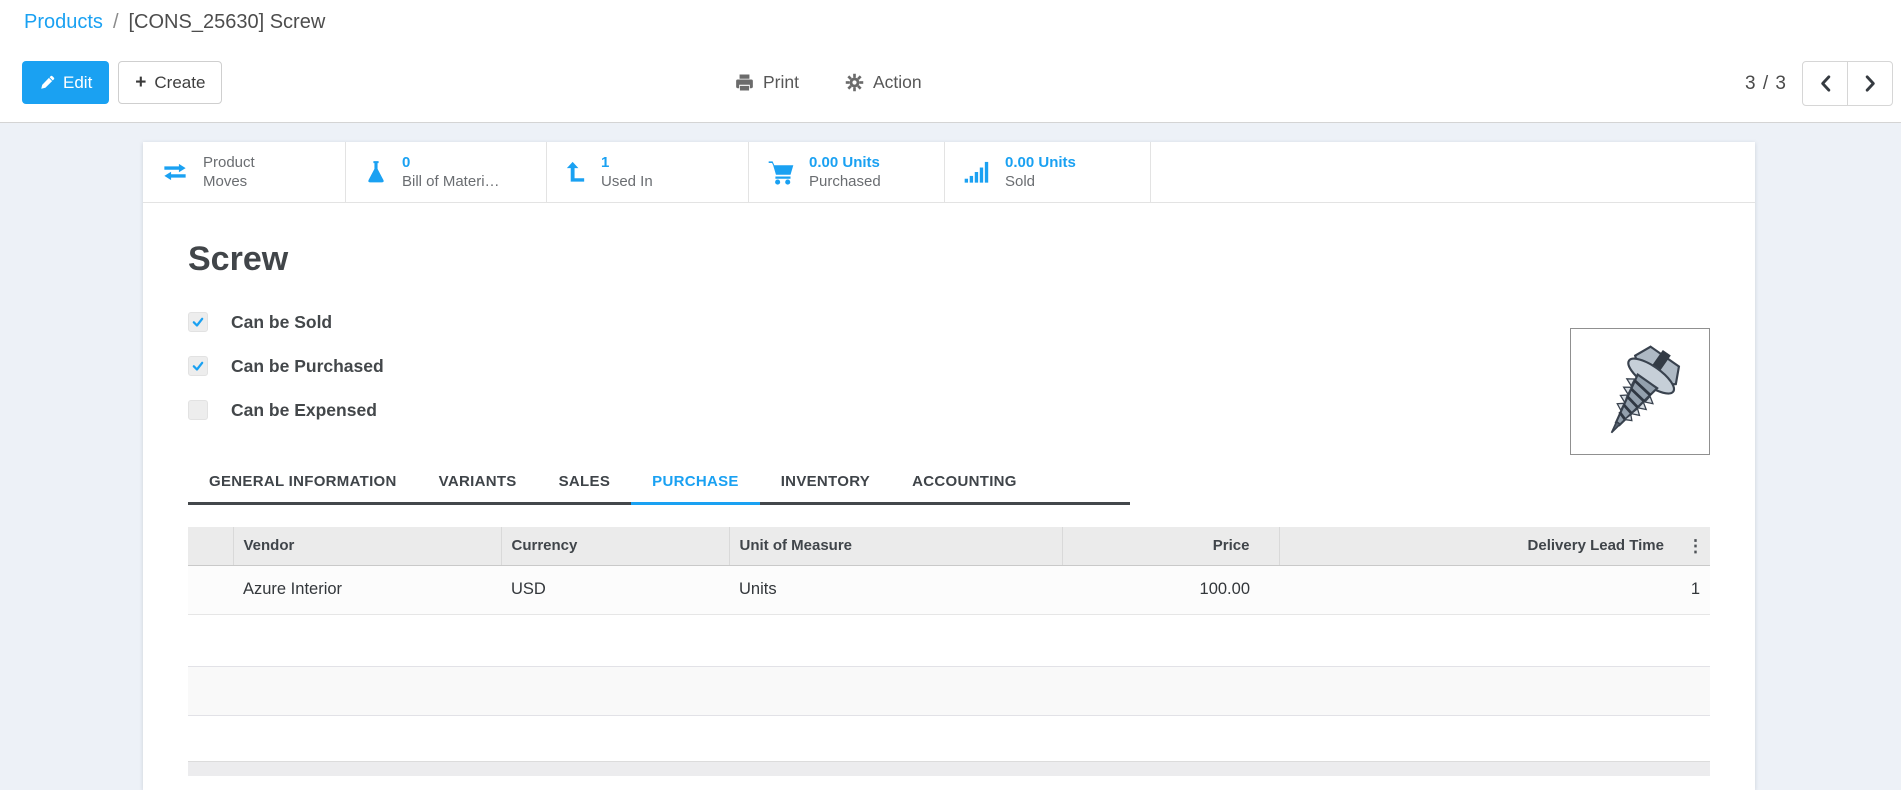 This screenshot has height=790, width=1901. What do you see at coordinates (977, 172) in the screenshot?
I see `bar-chart-icon` at bounding box center [977, 172].